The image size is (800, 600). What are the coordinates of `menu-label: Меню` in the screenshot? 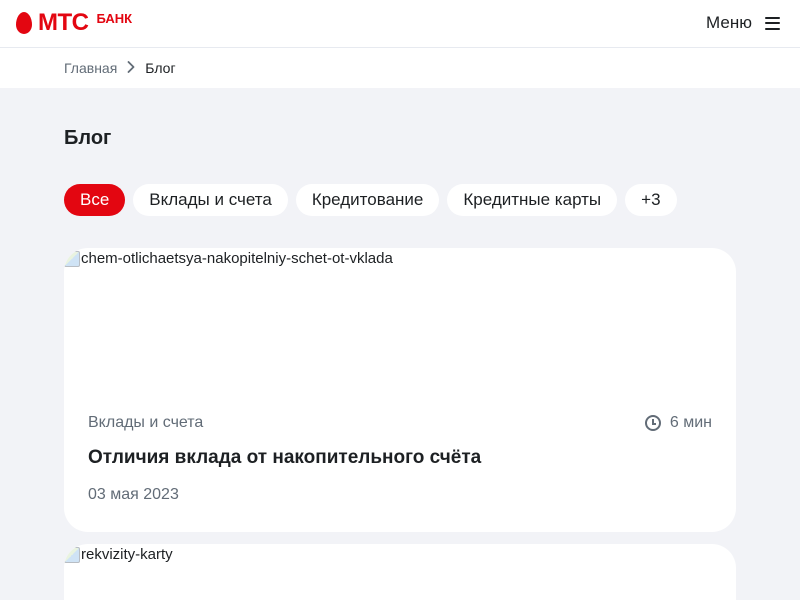 It's located at (729, 22).